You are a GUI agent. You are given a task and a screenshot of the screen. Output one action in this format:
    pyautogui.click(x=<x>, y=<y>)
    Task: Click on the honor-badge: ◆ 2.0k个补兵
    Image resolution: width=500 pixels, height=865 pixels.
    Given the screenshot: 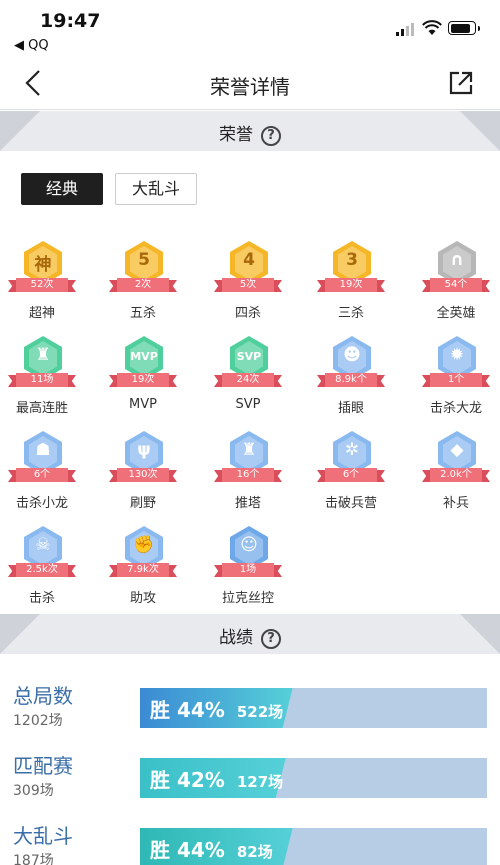 What is the action you would take?
    pyautogui.click(x=456, y=474)
    